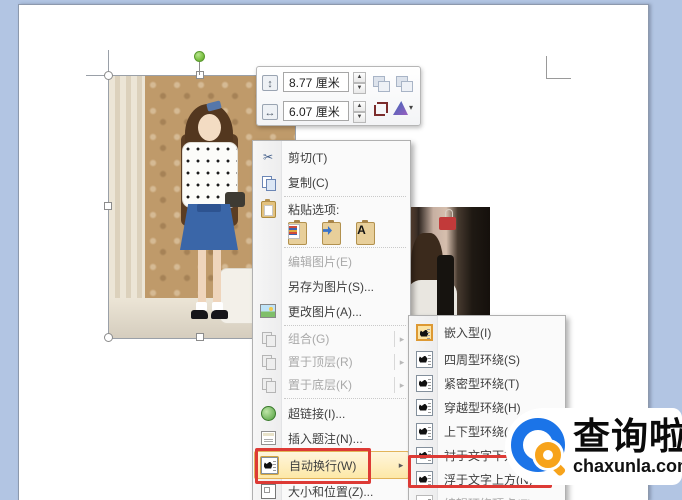 The image size is (682, 500). Describe the element at coordinates (558, 67) in the screenshot. I see `margin-corner-mark` at that location.